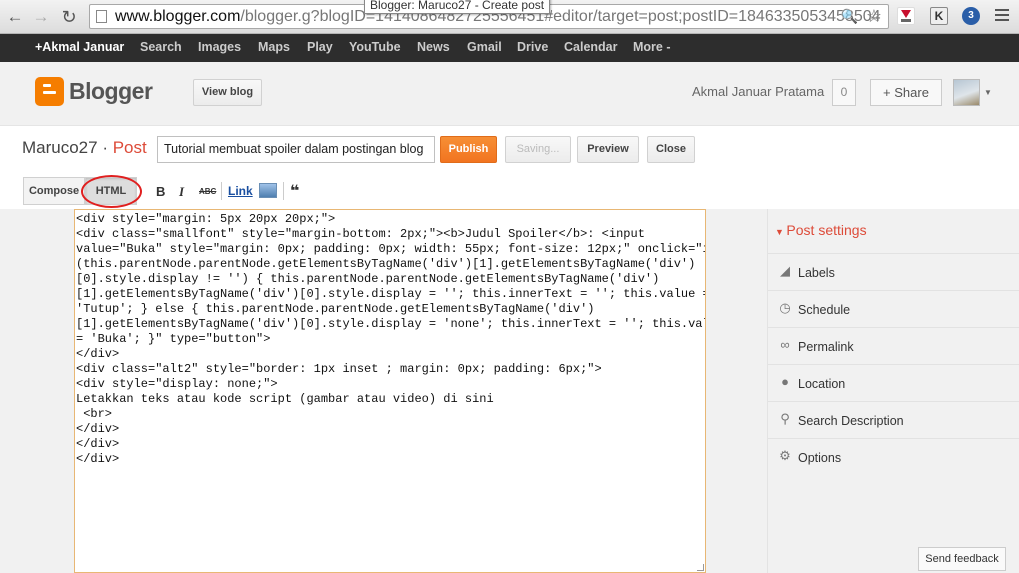 This screenshot has height=573, width=1019. What do you see at coordinates (240, 191) in the screenshot?
I see `link-button: Link` at bounding box center [240, 191].